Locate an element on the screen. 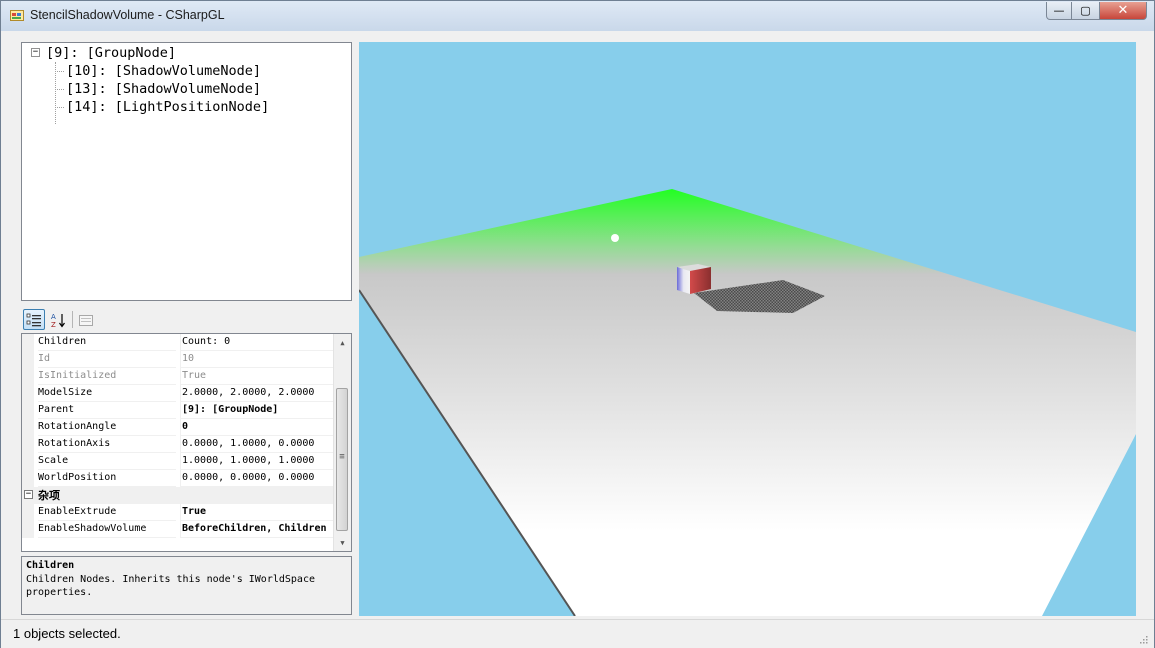 The height and width of the screenshot is (648, 1155). property-row: RotationAxis 0.0000, 1.0000, 0.0000 is located at coordinates (180, 444).